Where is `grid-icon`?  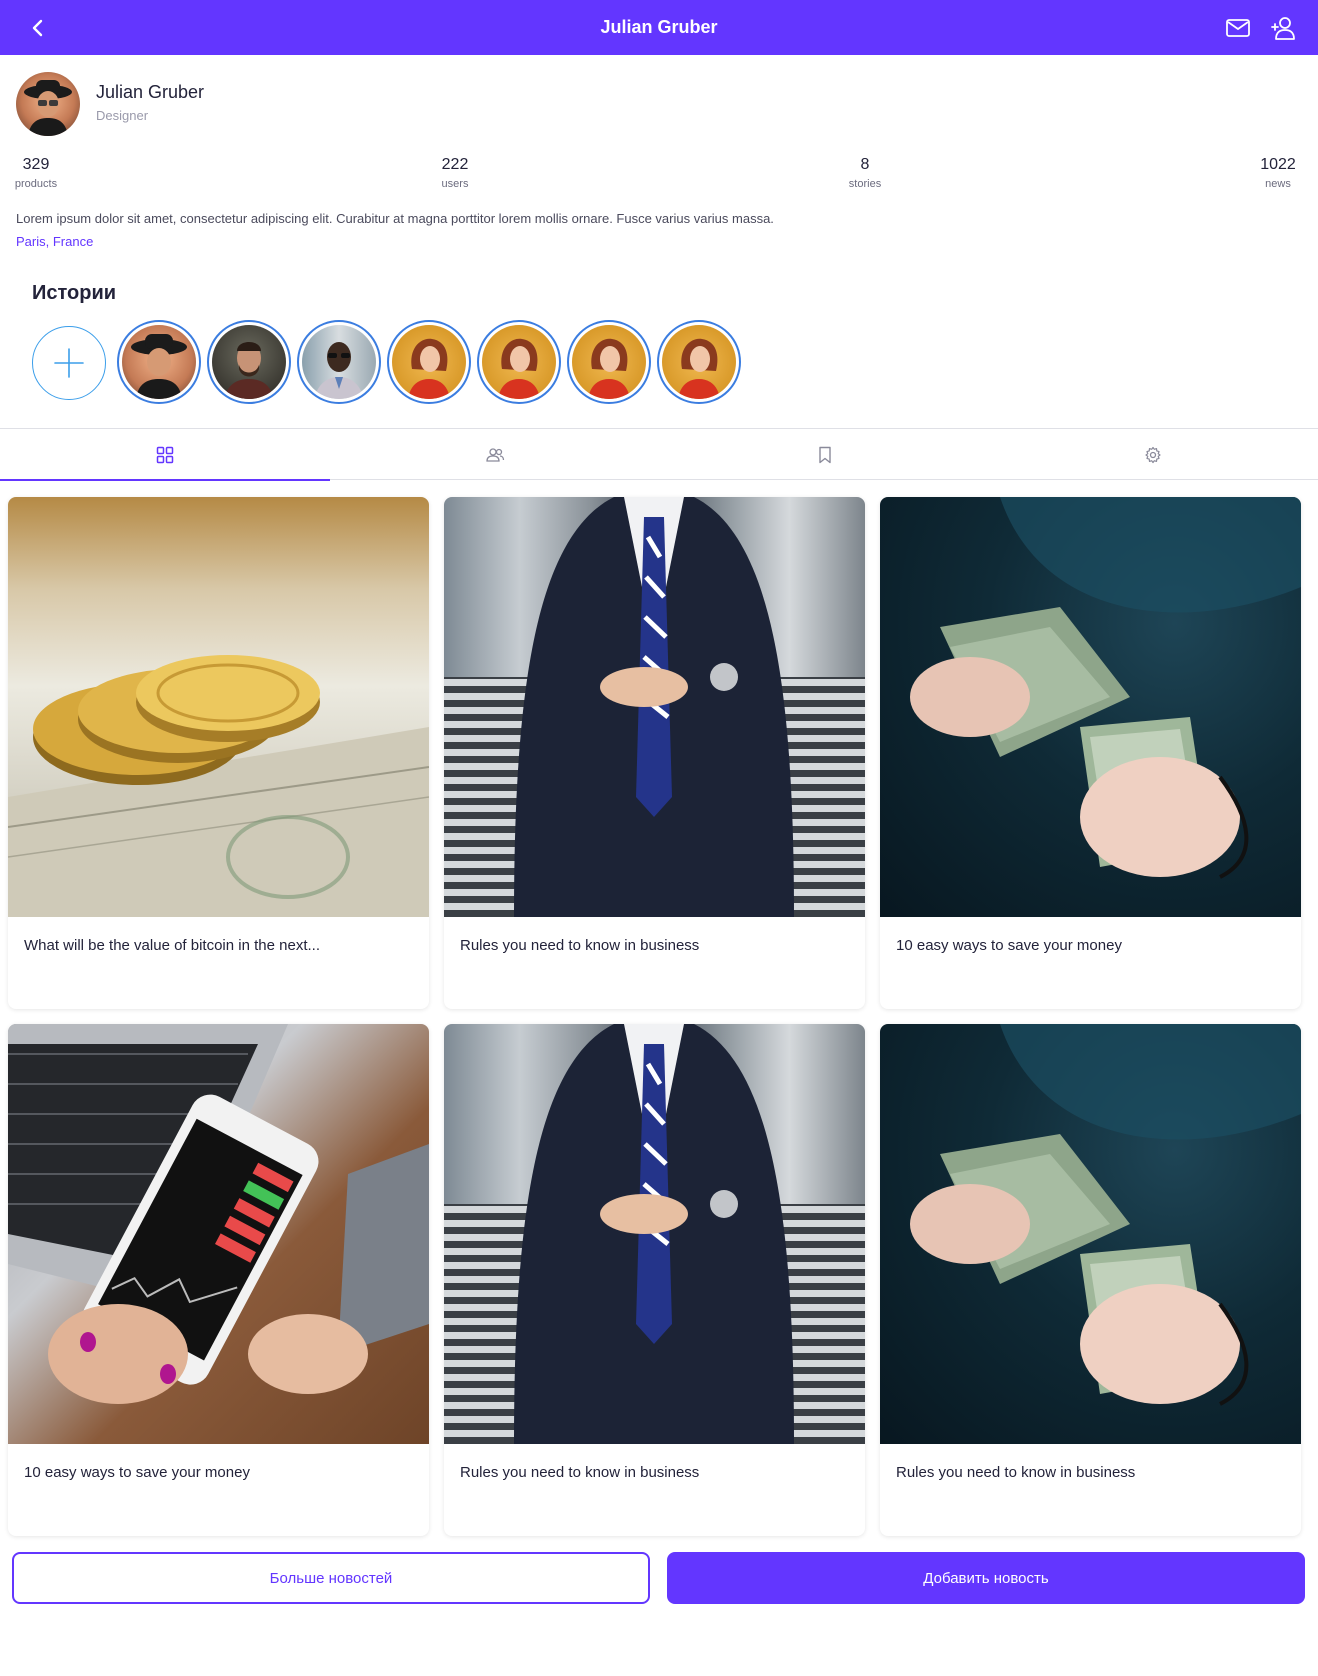
grid-icon is located at coordinates (165, 454).